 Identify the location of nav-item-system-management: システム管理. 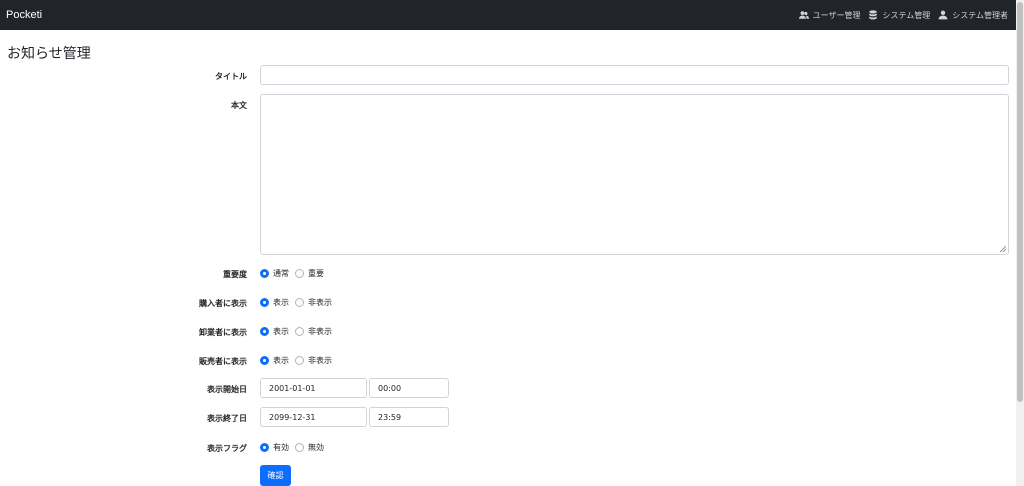
(899, 15).